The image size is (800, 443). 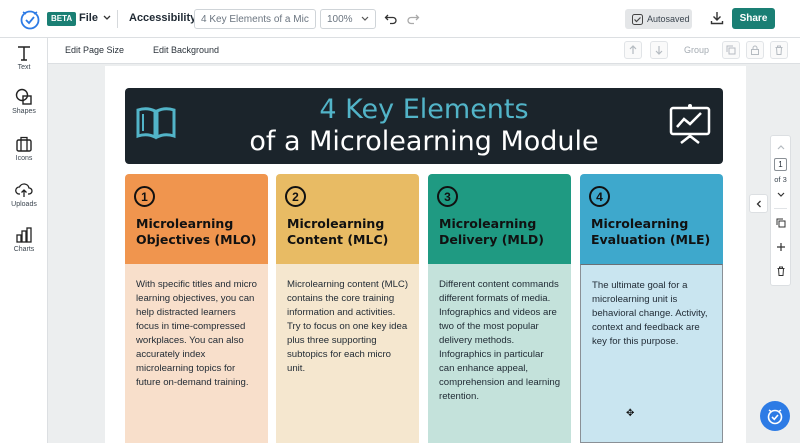 I want to click on card-header: 1 Microlearning Objectives (MLO), so click(x=196, y=219).